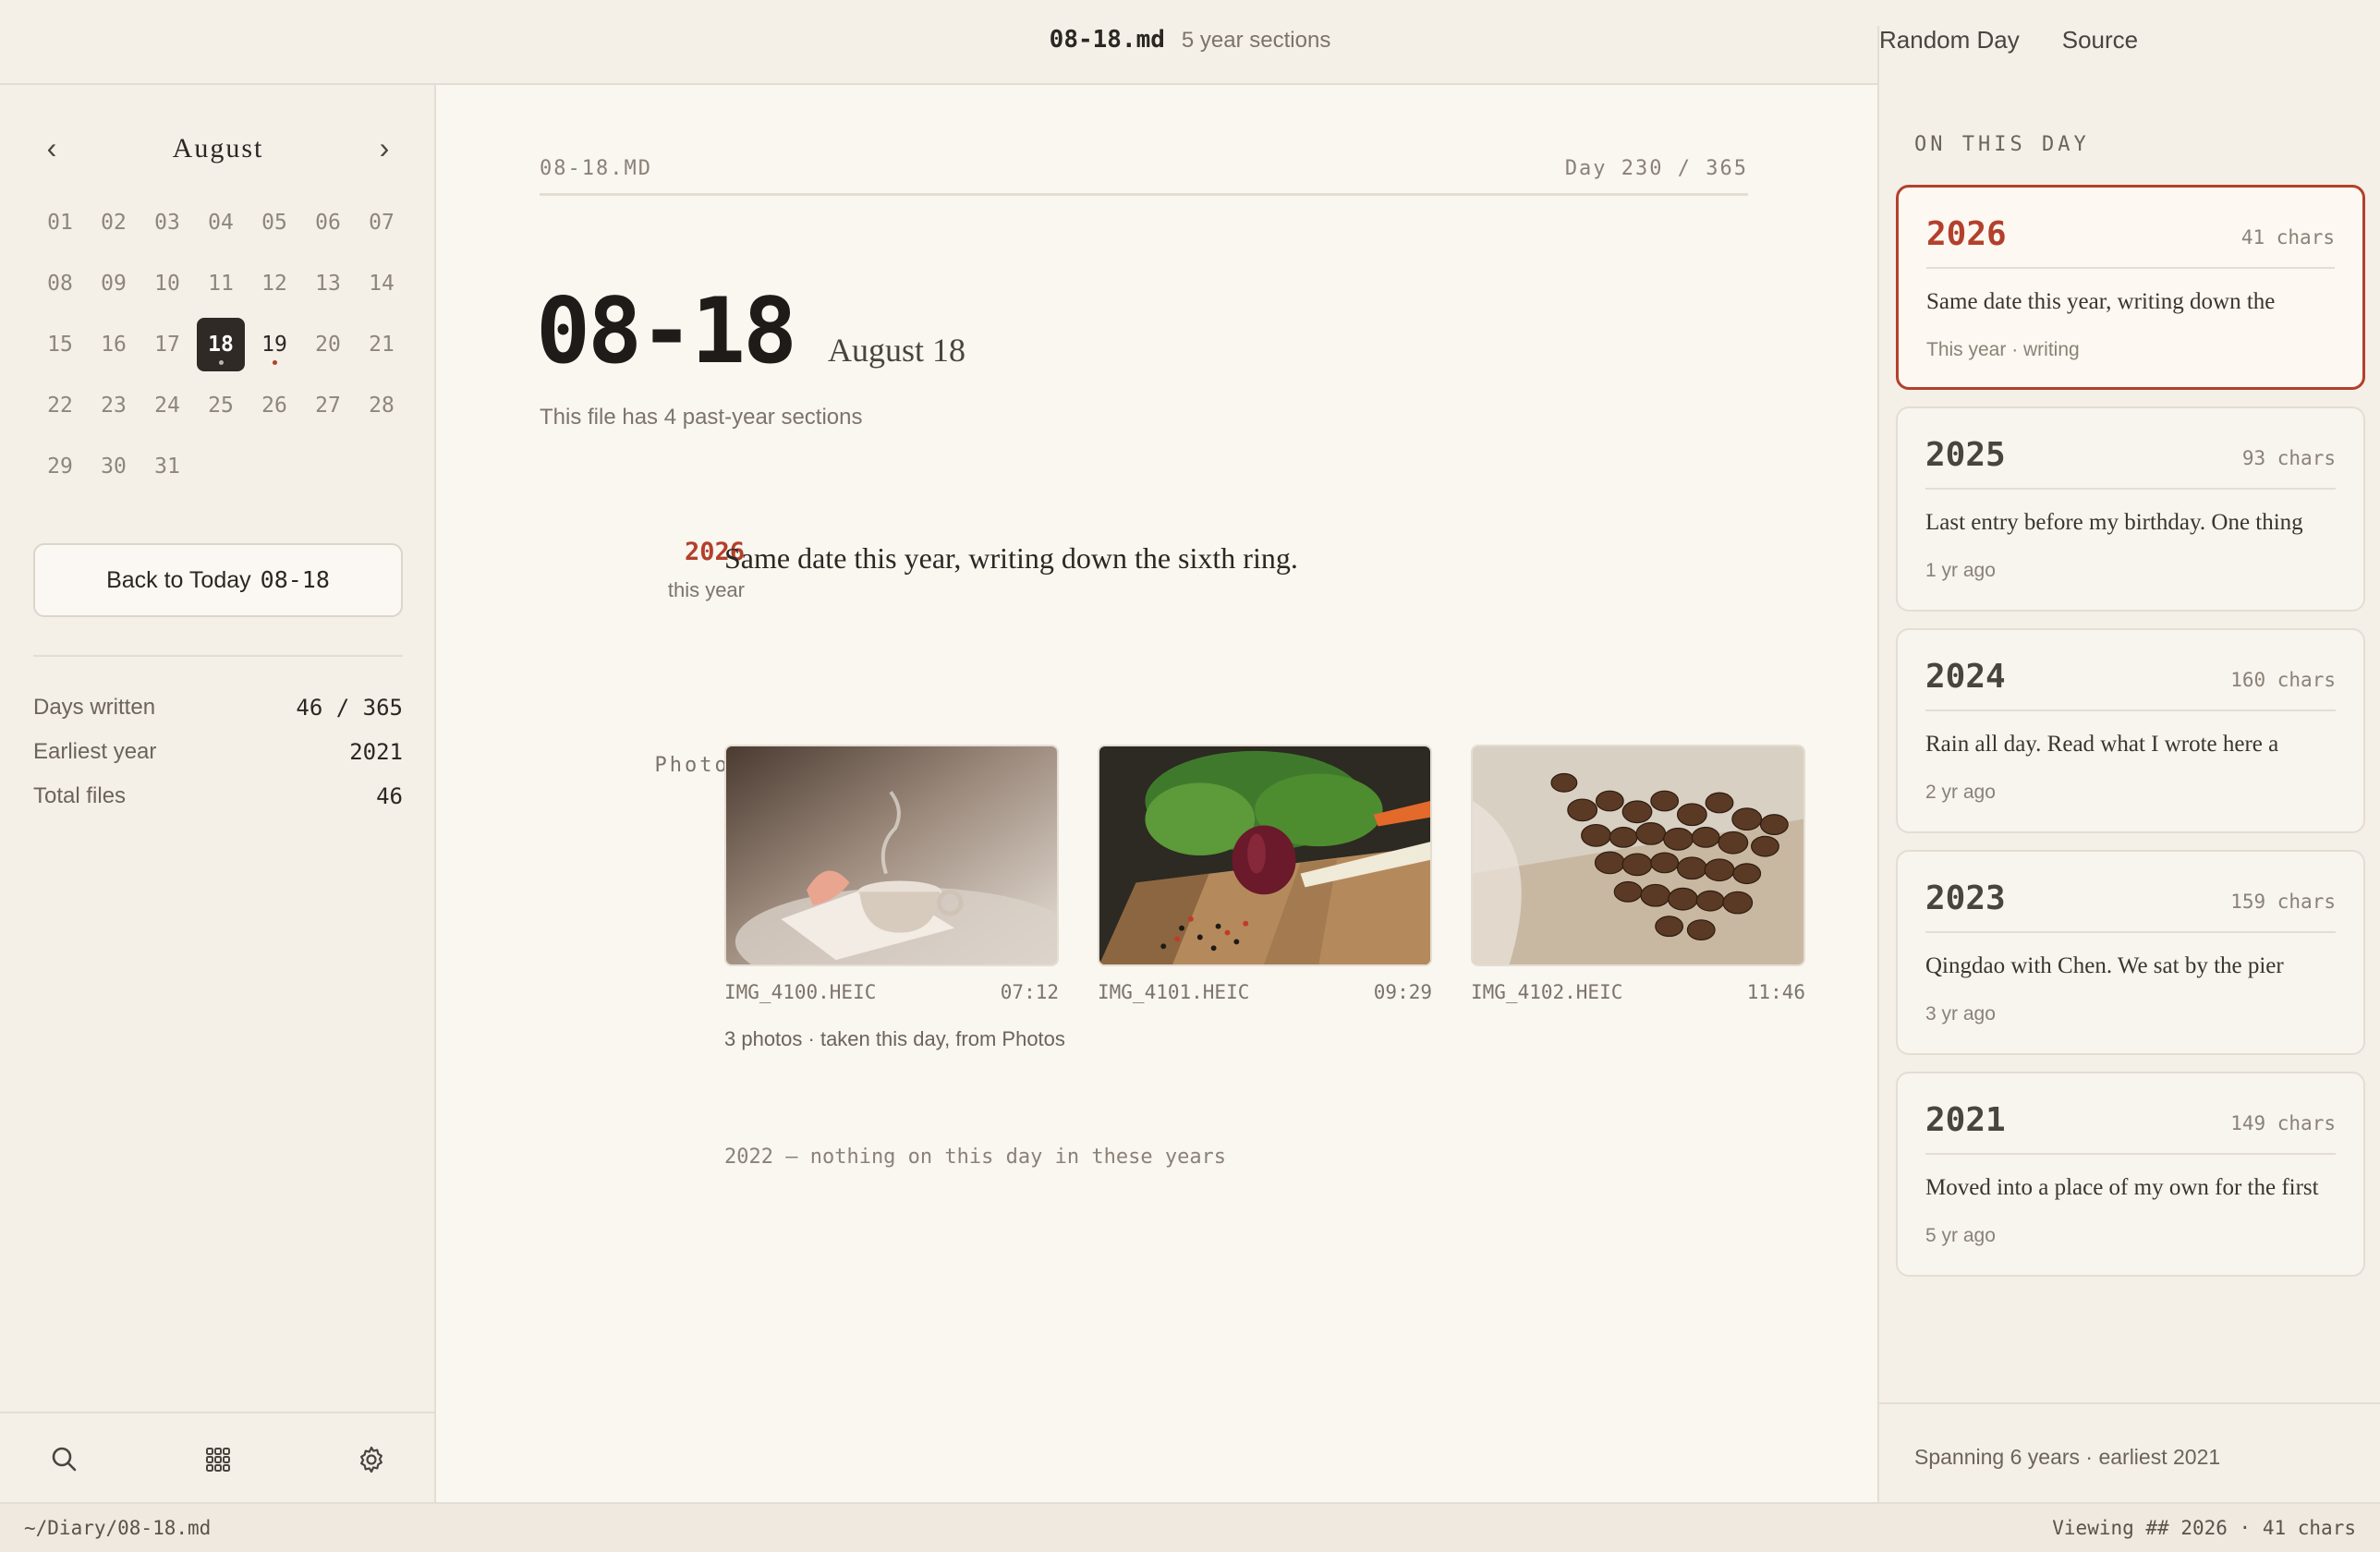 The width and height of the screenshot is (2380, 1552). What do you see at coordinates (274, 222) in the screenshot?
I see `calendar-day: 05` at bounding box center [274, 222].